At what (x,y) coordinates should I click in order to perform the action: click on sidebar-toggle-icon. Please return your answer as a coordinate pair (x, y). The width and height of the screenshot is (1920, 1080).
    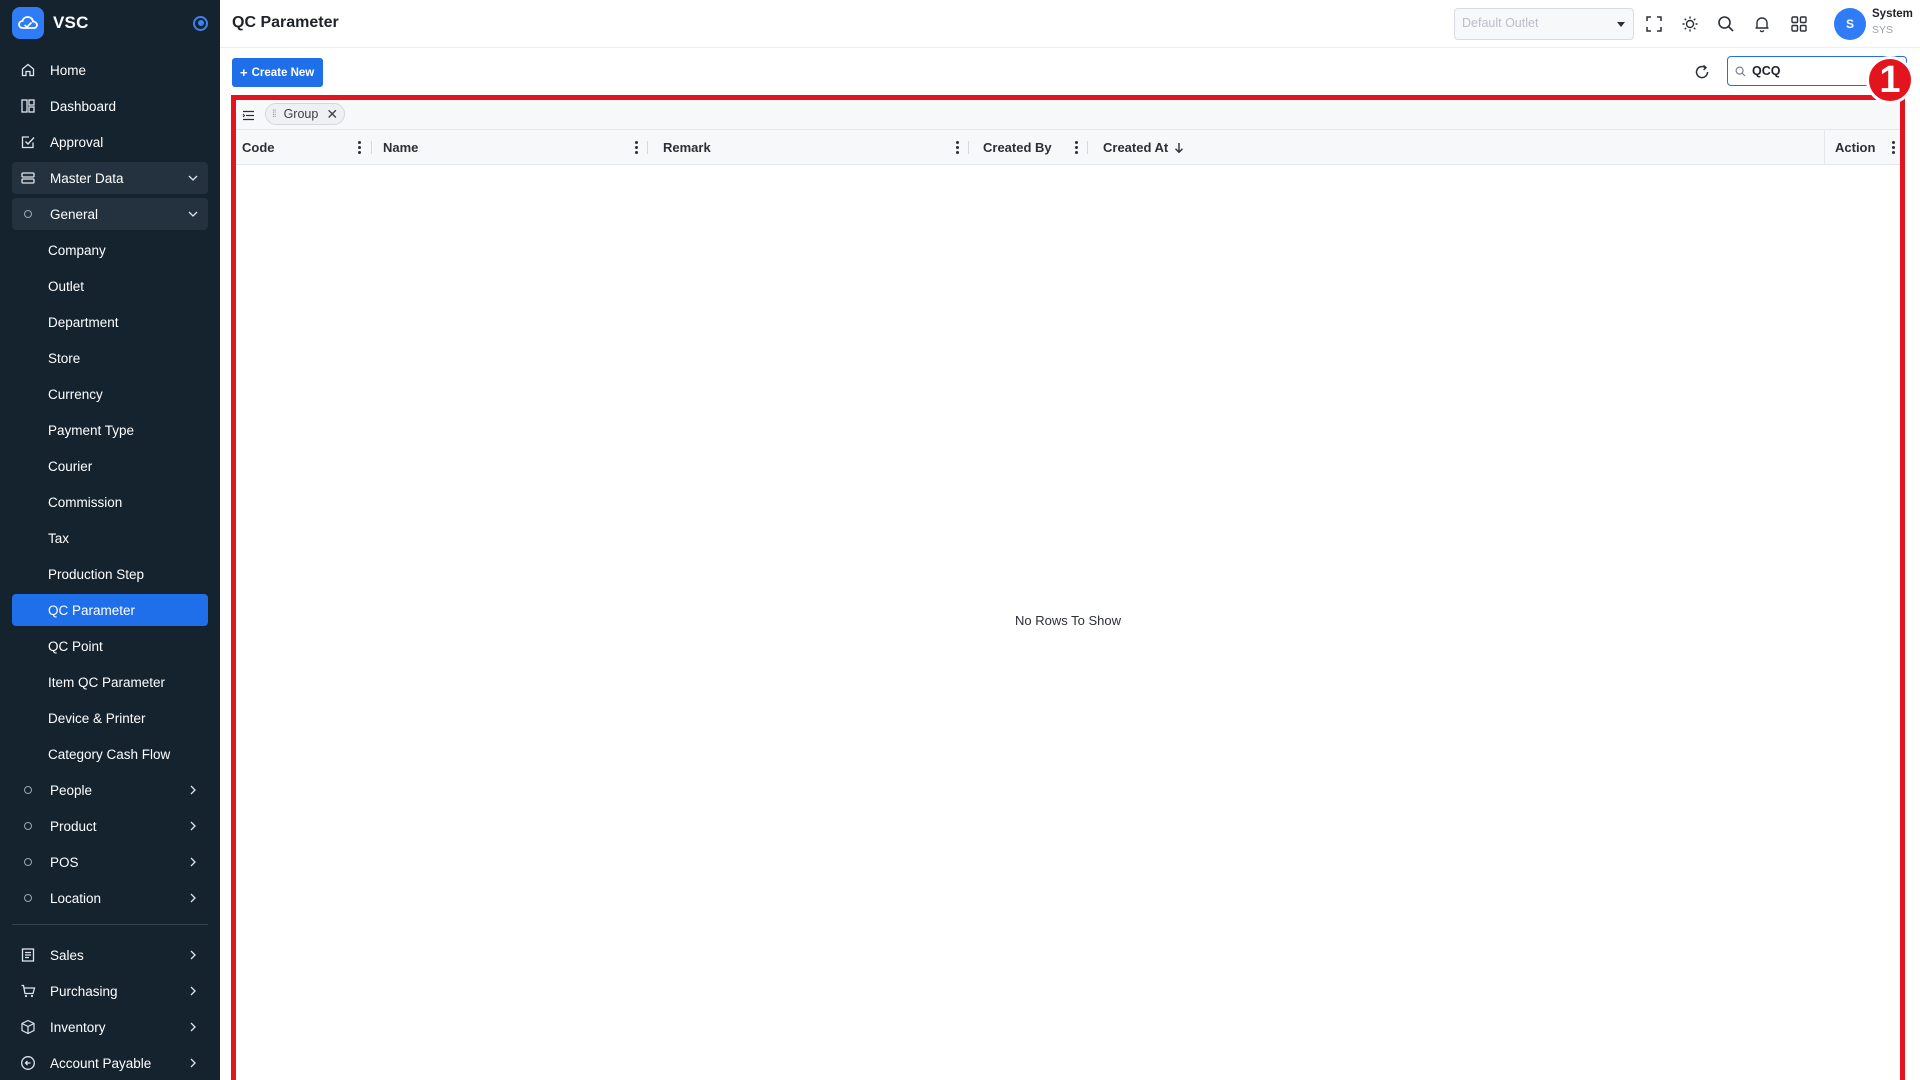
    Looking at the image, I should click on (200, 23).